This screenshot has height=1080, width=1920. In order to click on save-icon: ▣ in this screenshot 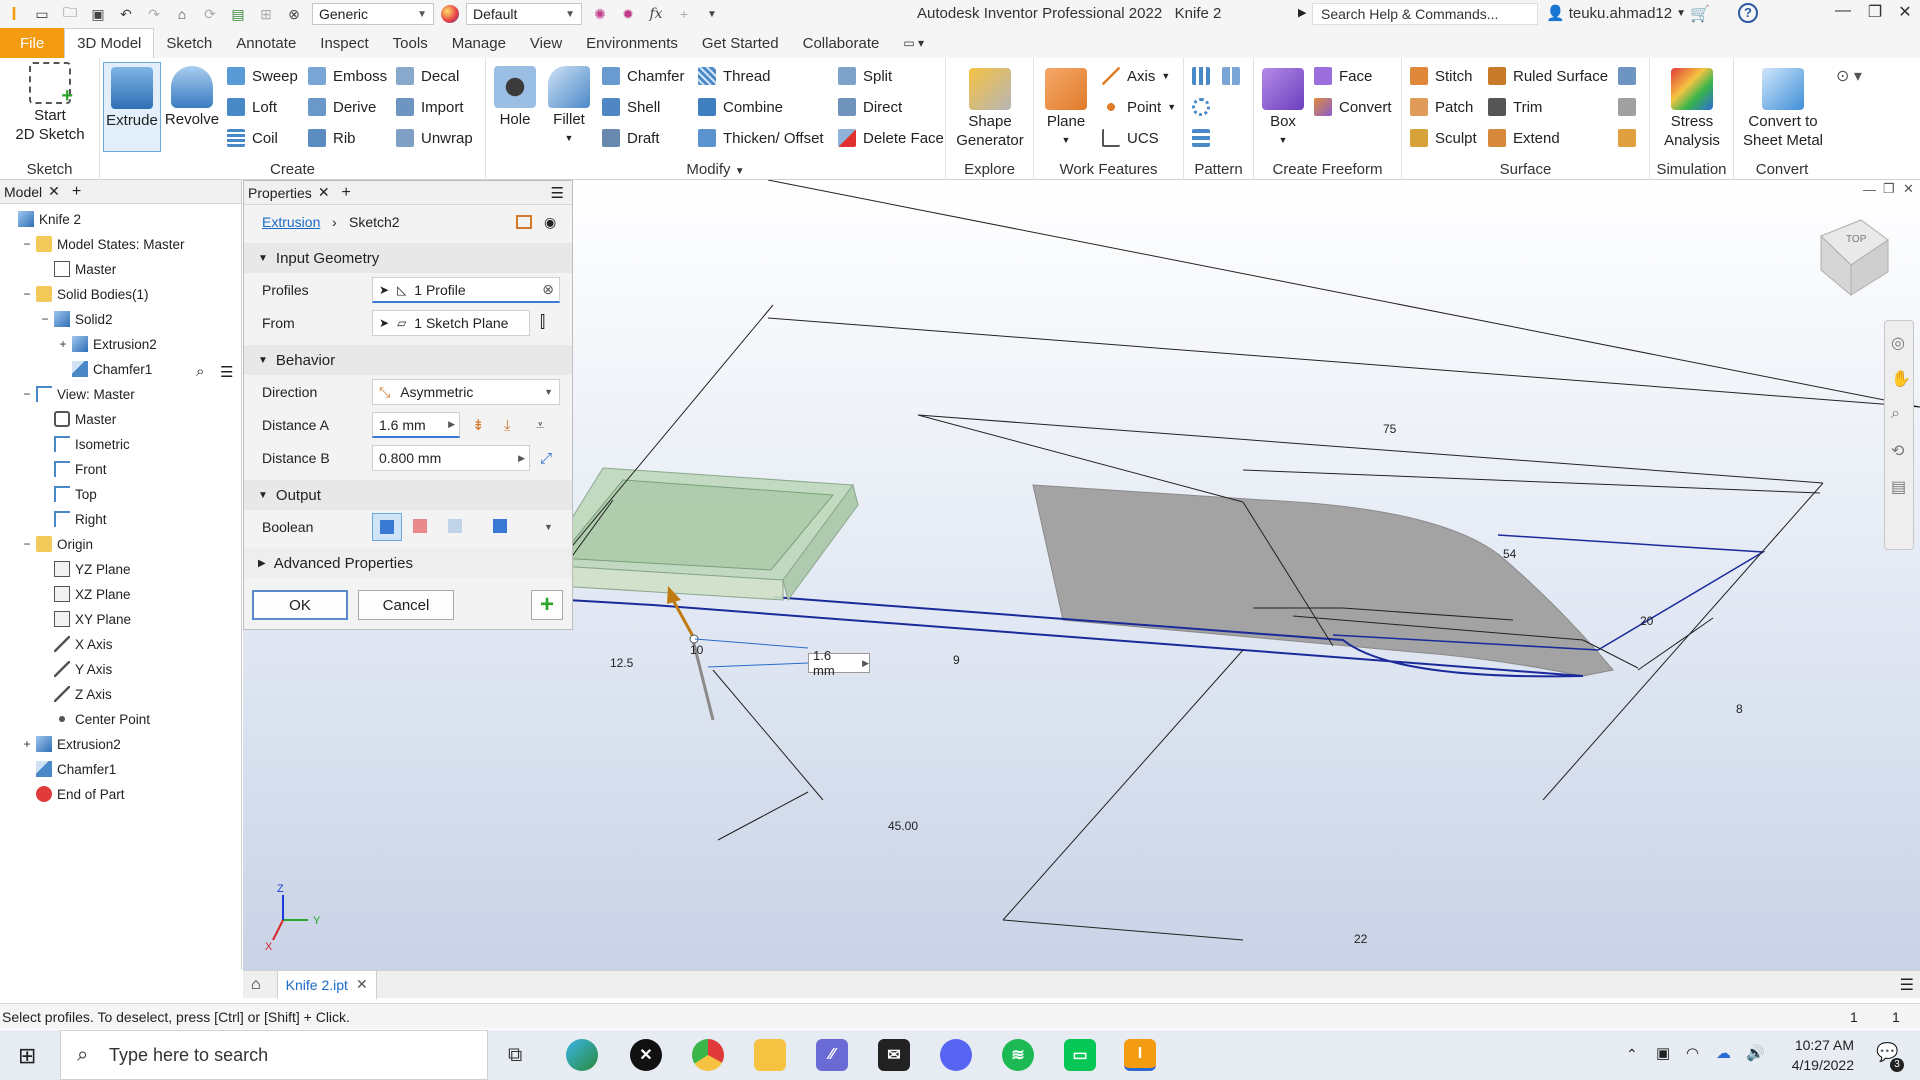, I will do `click(98, 14)`.